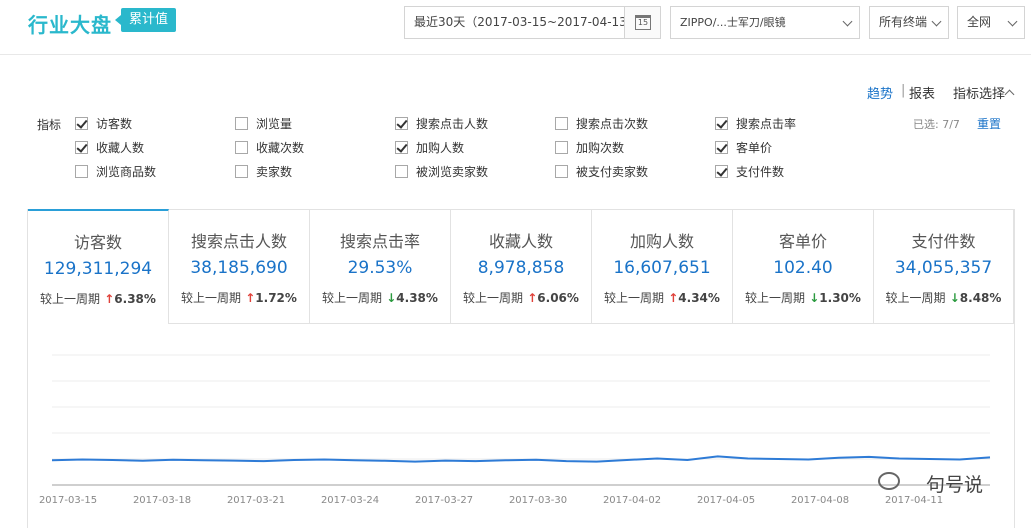 The width and height of the screenshot is (1031, 528). Describe the element at coordinates (880, 92) in the screenshot. I see `tab-trend: 趋势` at that location.